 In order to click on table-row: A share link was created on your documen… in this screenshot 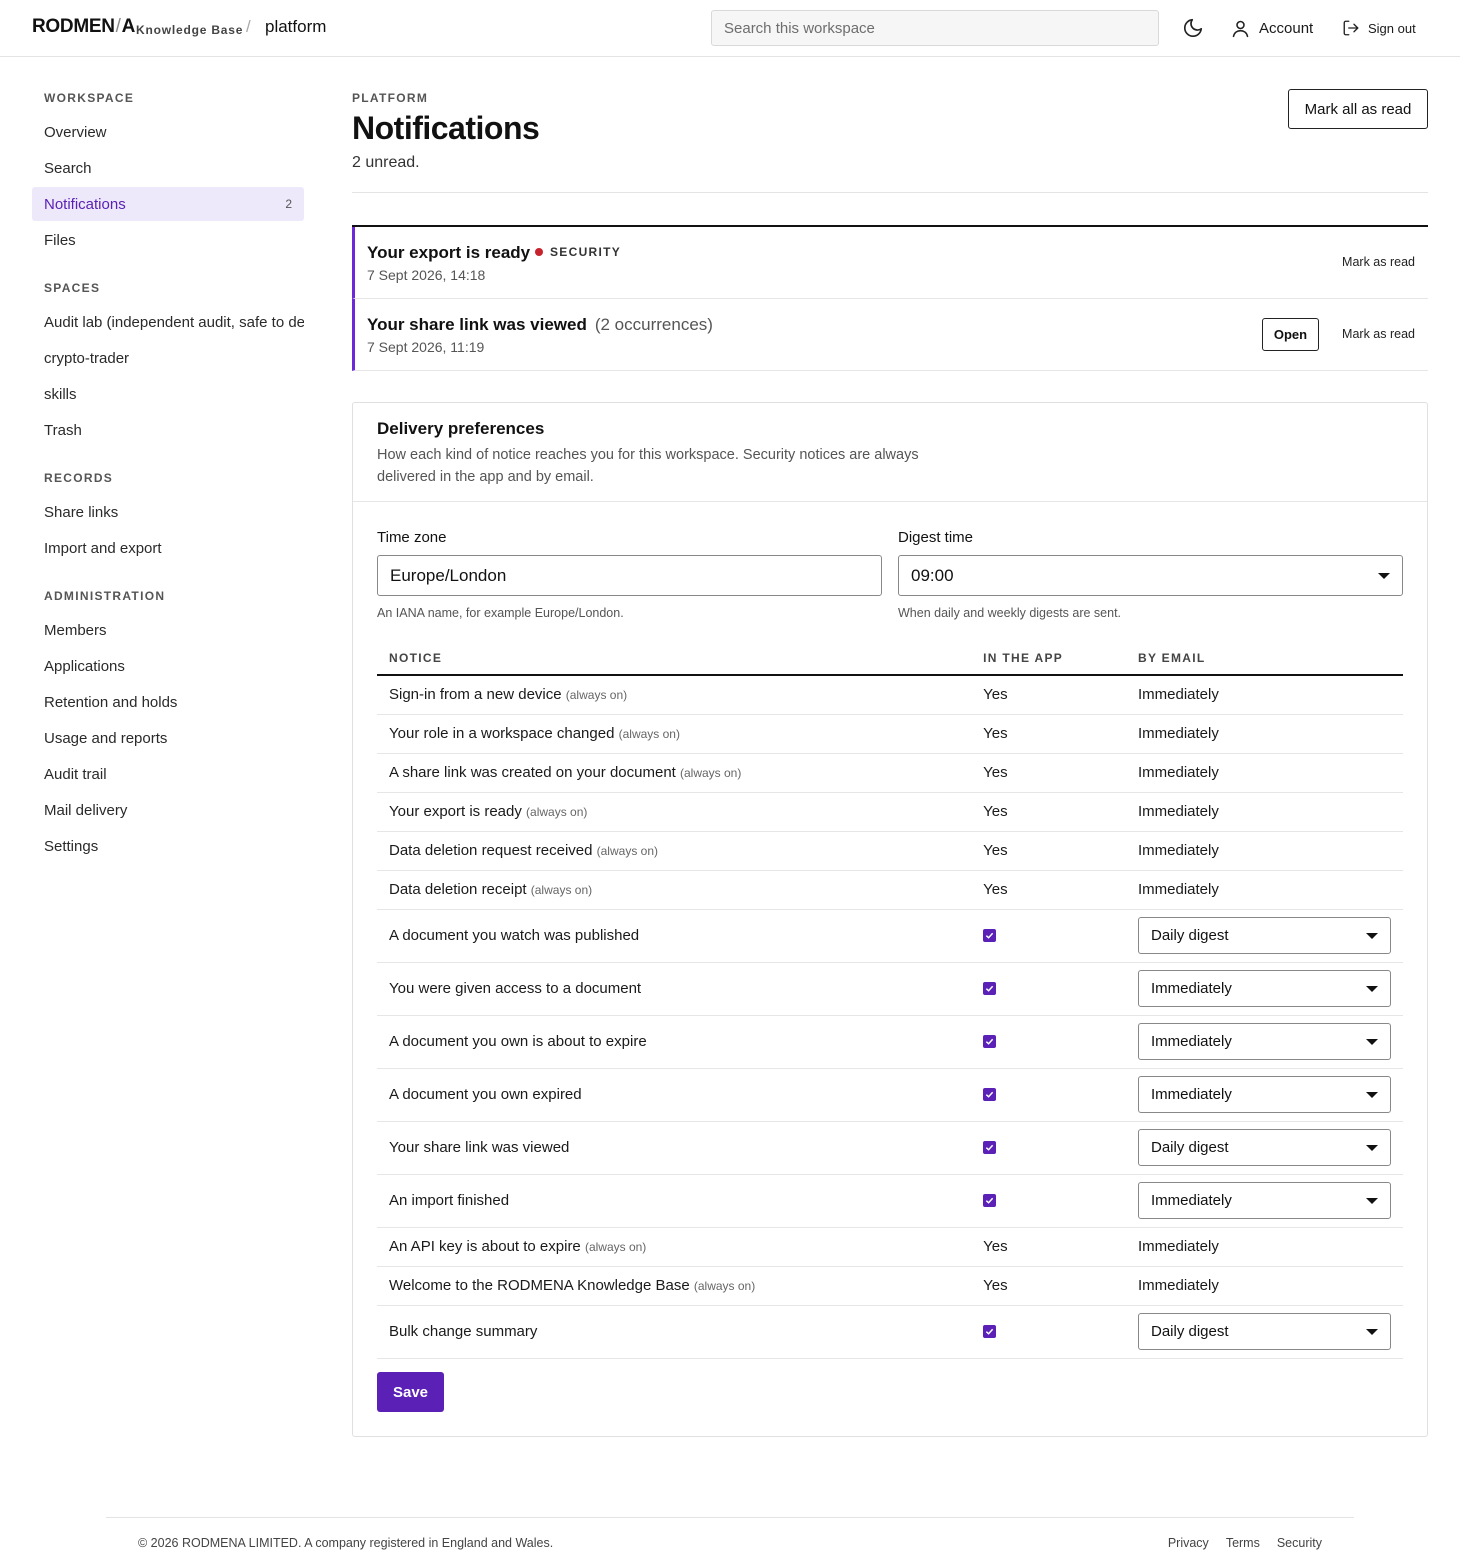, I will do `click(890, 773)`.